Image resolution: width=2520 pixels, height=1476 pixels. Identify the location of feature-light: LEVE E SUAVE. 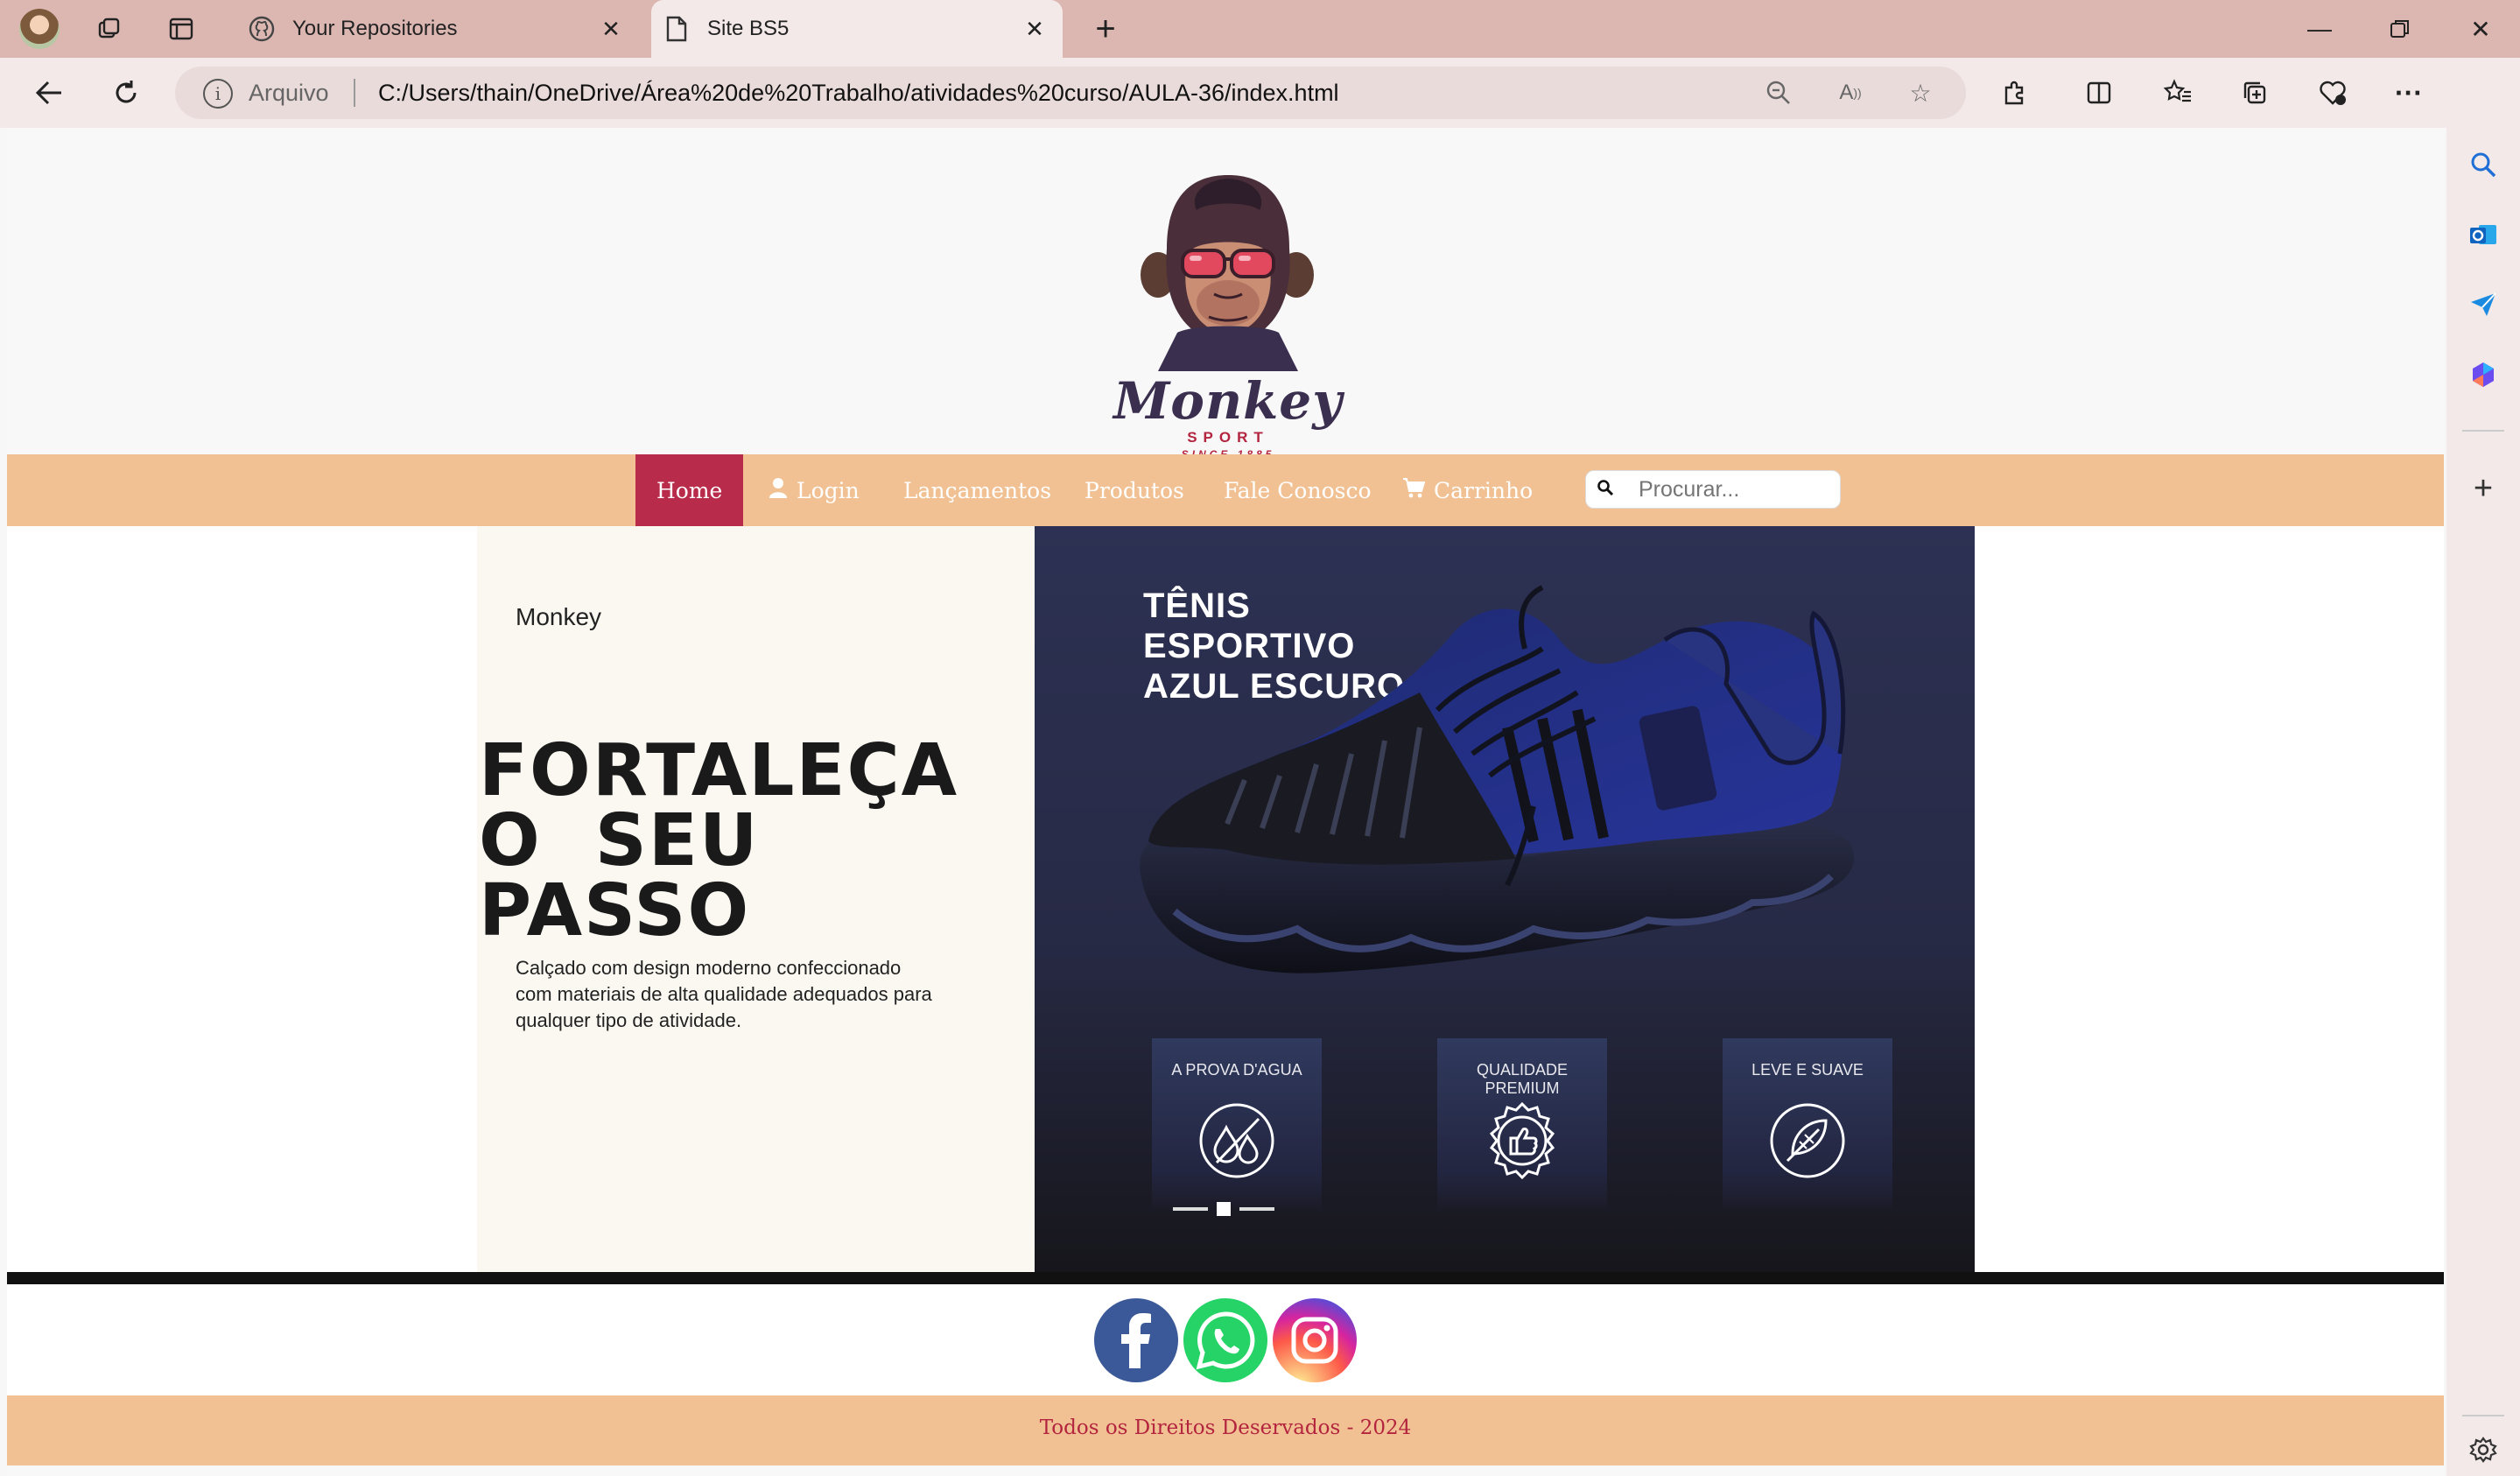
(1807, 1125).